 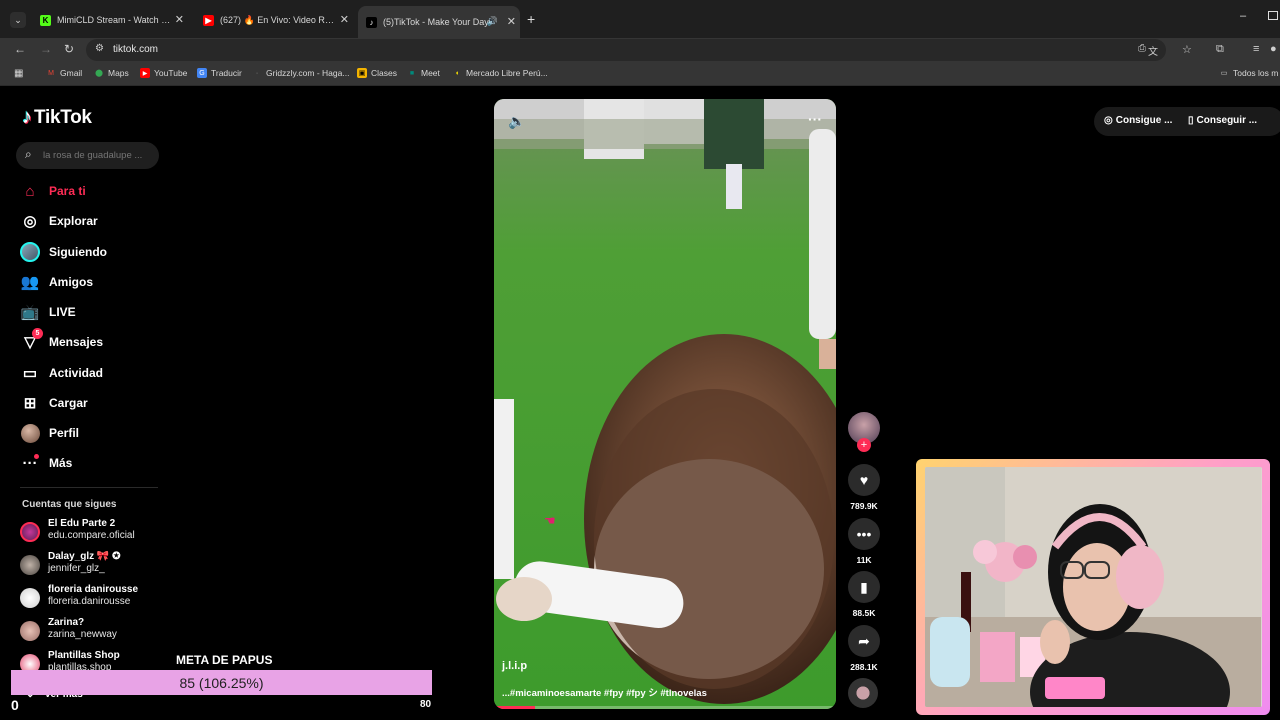 I want to click on nav-explorar: ◎ Explorar, so click(x=58, y=221).